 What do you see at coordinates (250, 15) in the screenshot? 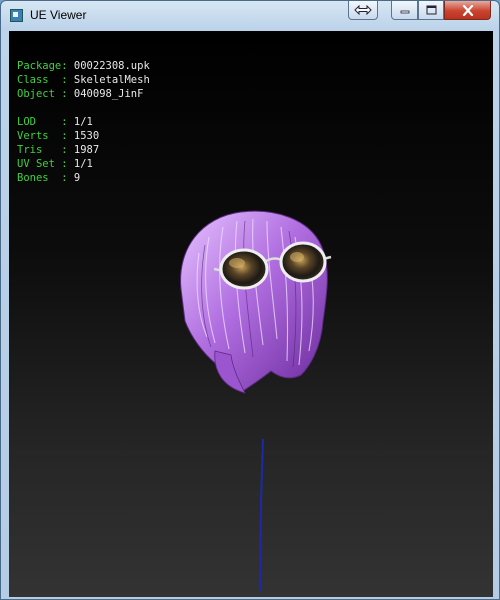
I see `title-bar: UE Viewer` at bounding box center [250, 15].